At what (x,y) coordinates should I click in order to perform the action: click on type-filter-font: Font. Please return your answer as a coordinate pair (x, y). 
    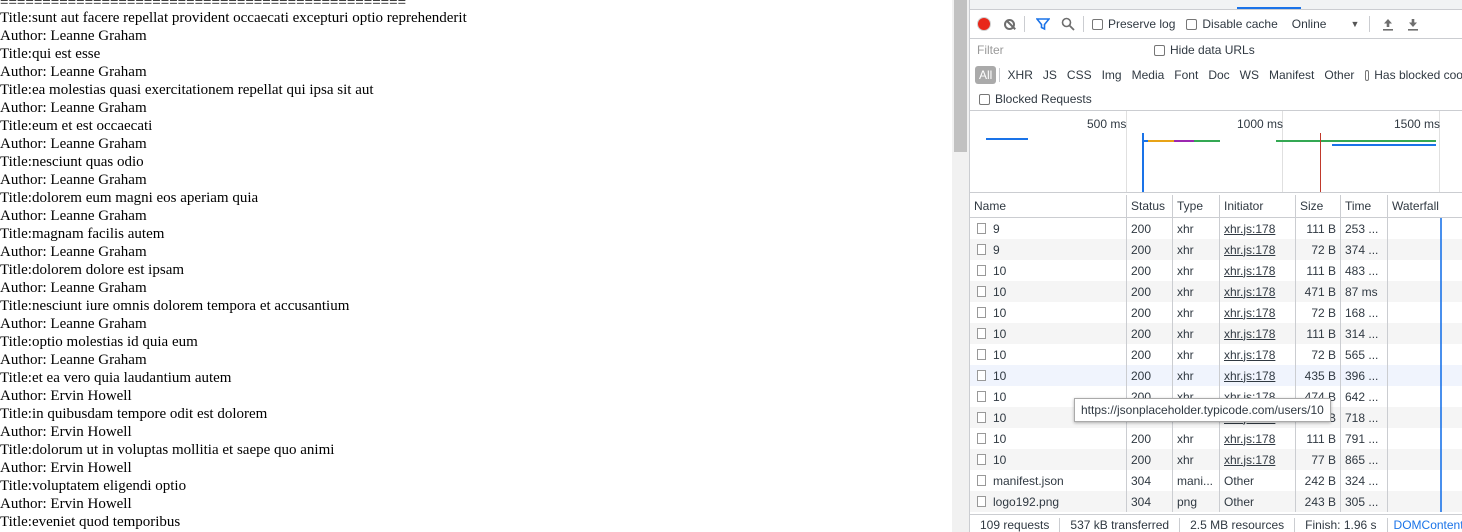
    Looking at the image, I should click on (1186, 75).